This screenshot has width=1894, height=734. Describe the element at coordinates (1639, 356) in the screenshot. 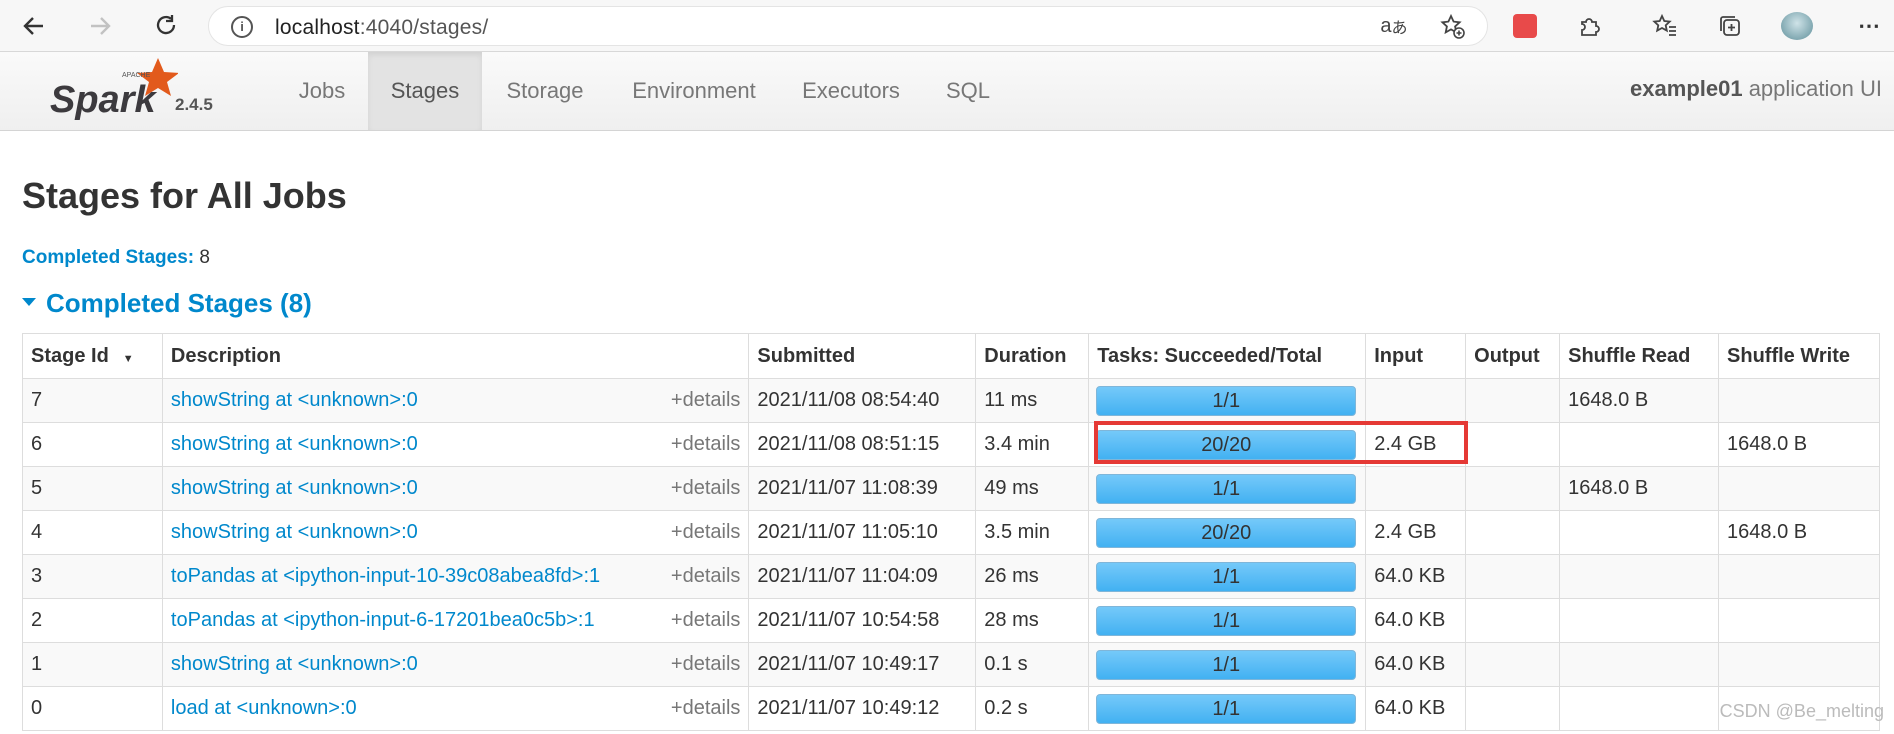

I see `column-shuffle-read: Shuffle Read` at that location.